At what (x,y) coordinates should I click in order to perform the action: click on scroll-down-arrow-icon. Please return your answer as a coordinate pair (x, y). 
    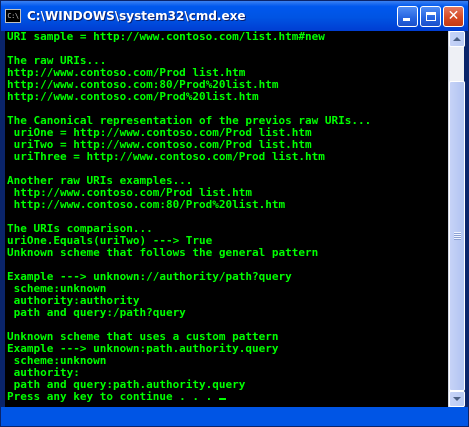
    Looking at the image, I should click on (457, 399).